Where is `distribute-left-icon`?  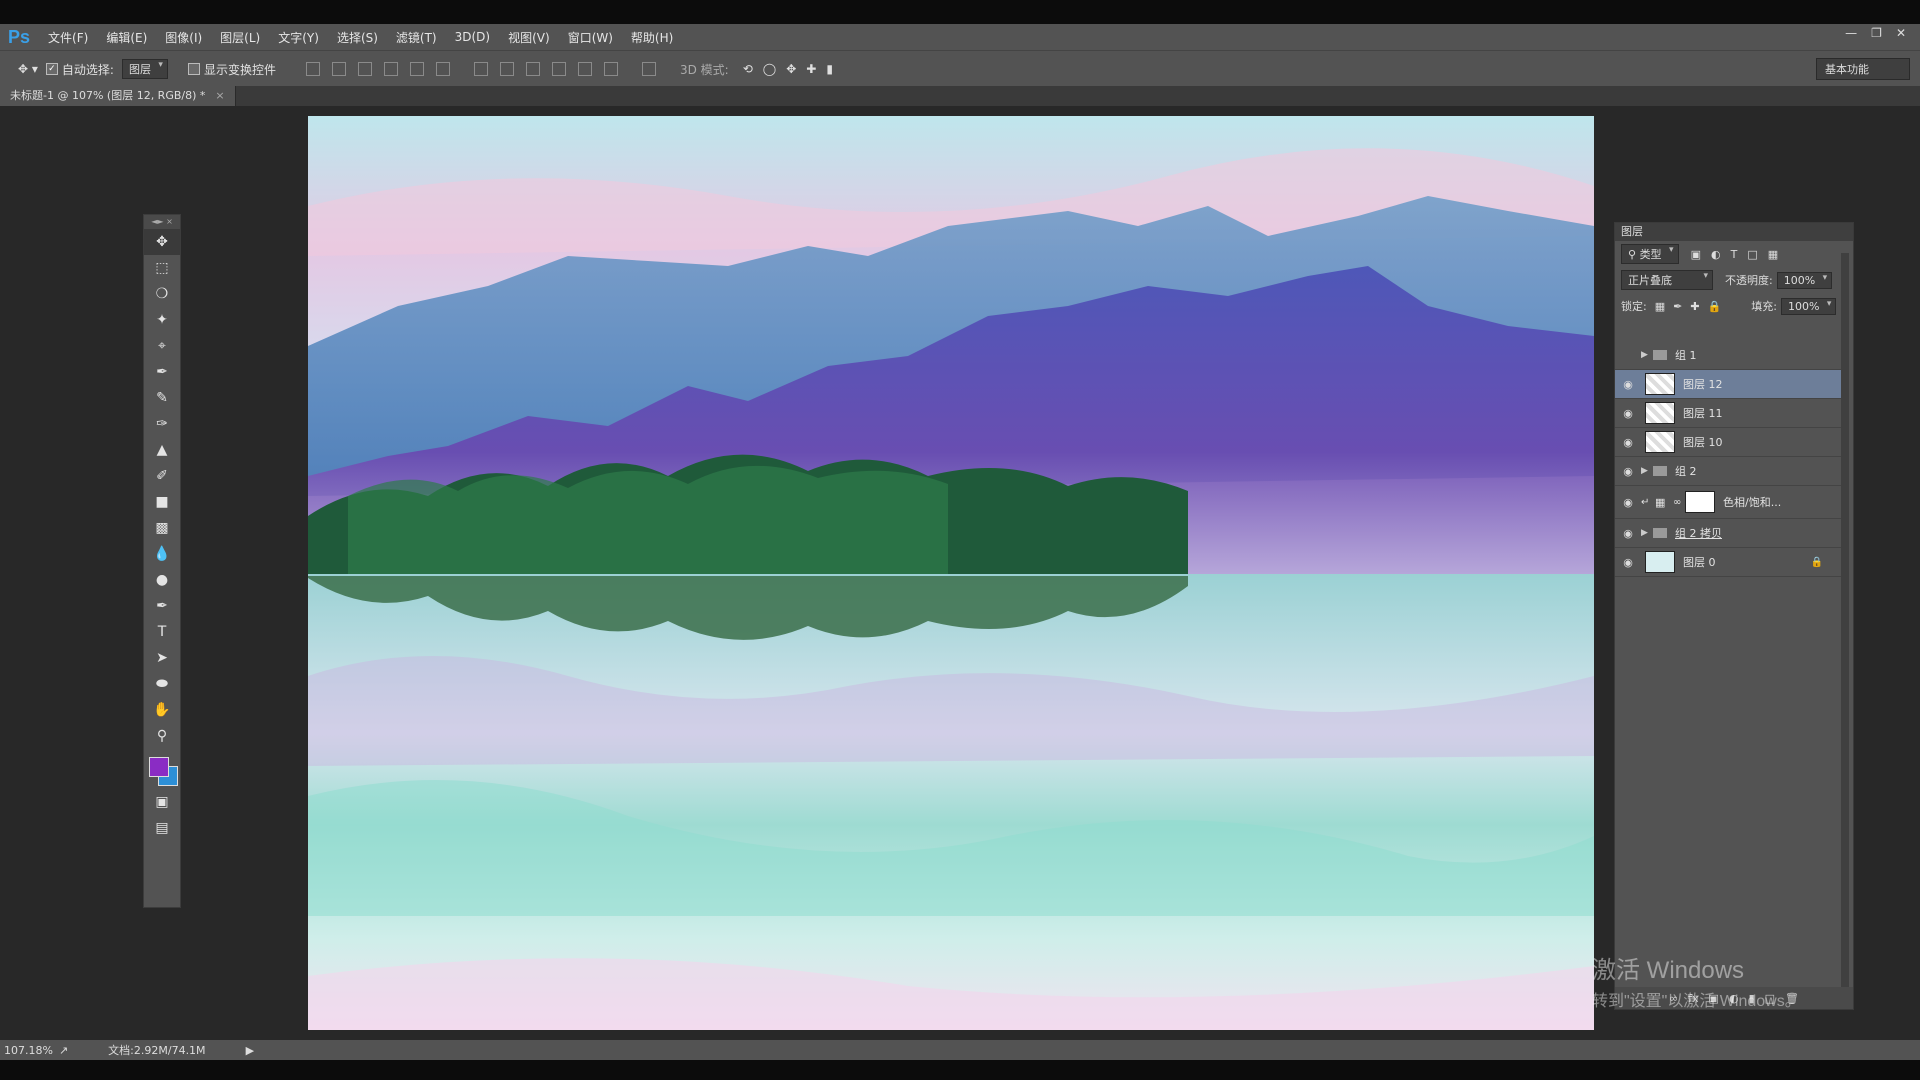
distribute-left-icon is located at coordinates (558, 69).